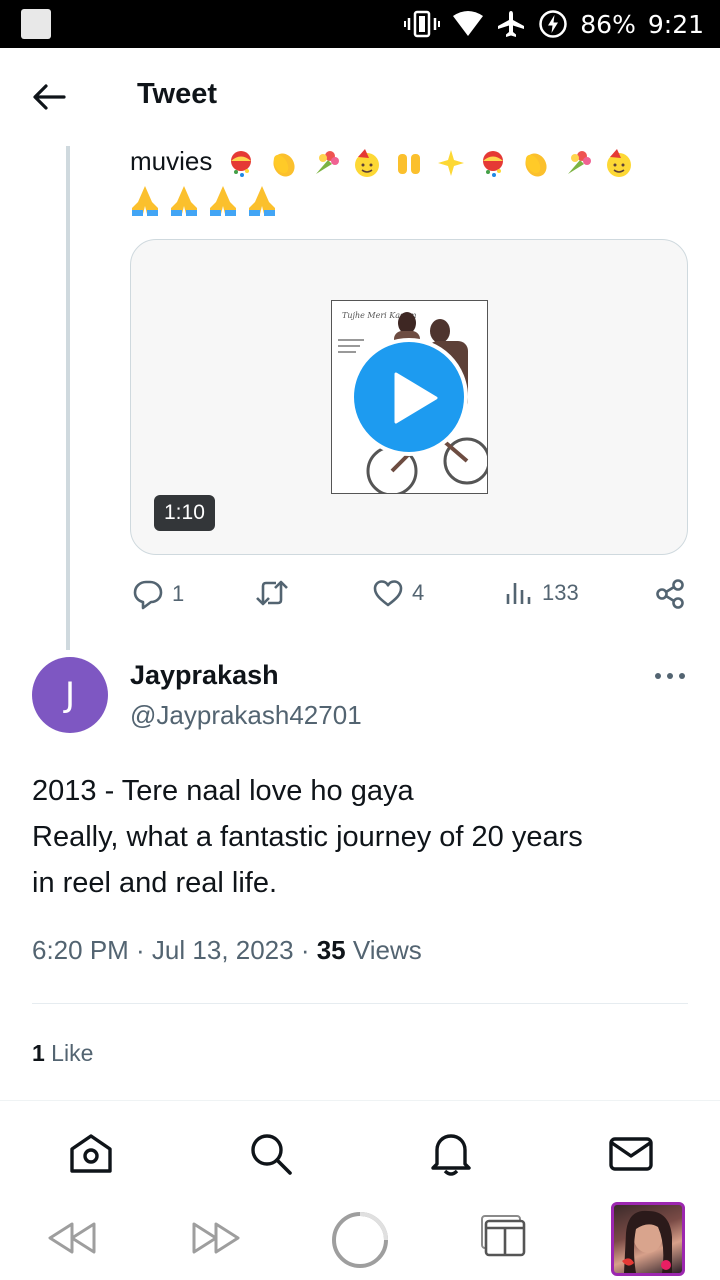  I want to click on play-button, so click(409, 397).